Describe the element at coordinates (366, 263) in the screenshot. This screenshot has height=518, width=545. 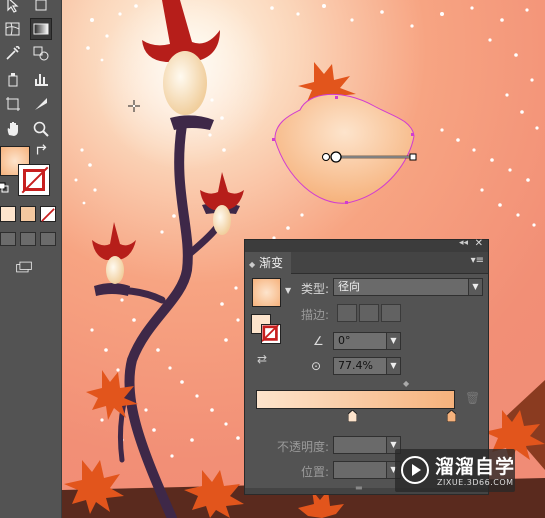
I see `panel-tab-row: ◆ 渐变 ▾≡` at that location.